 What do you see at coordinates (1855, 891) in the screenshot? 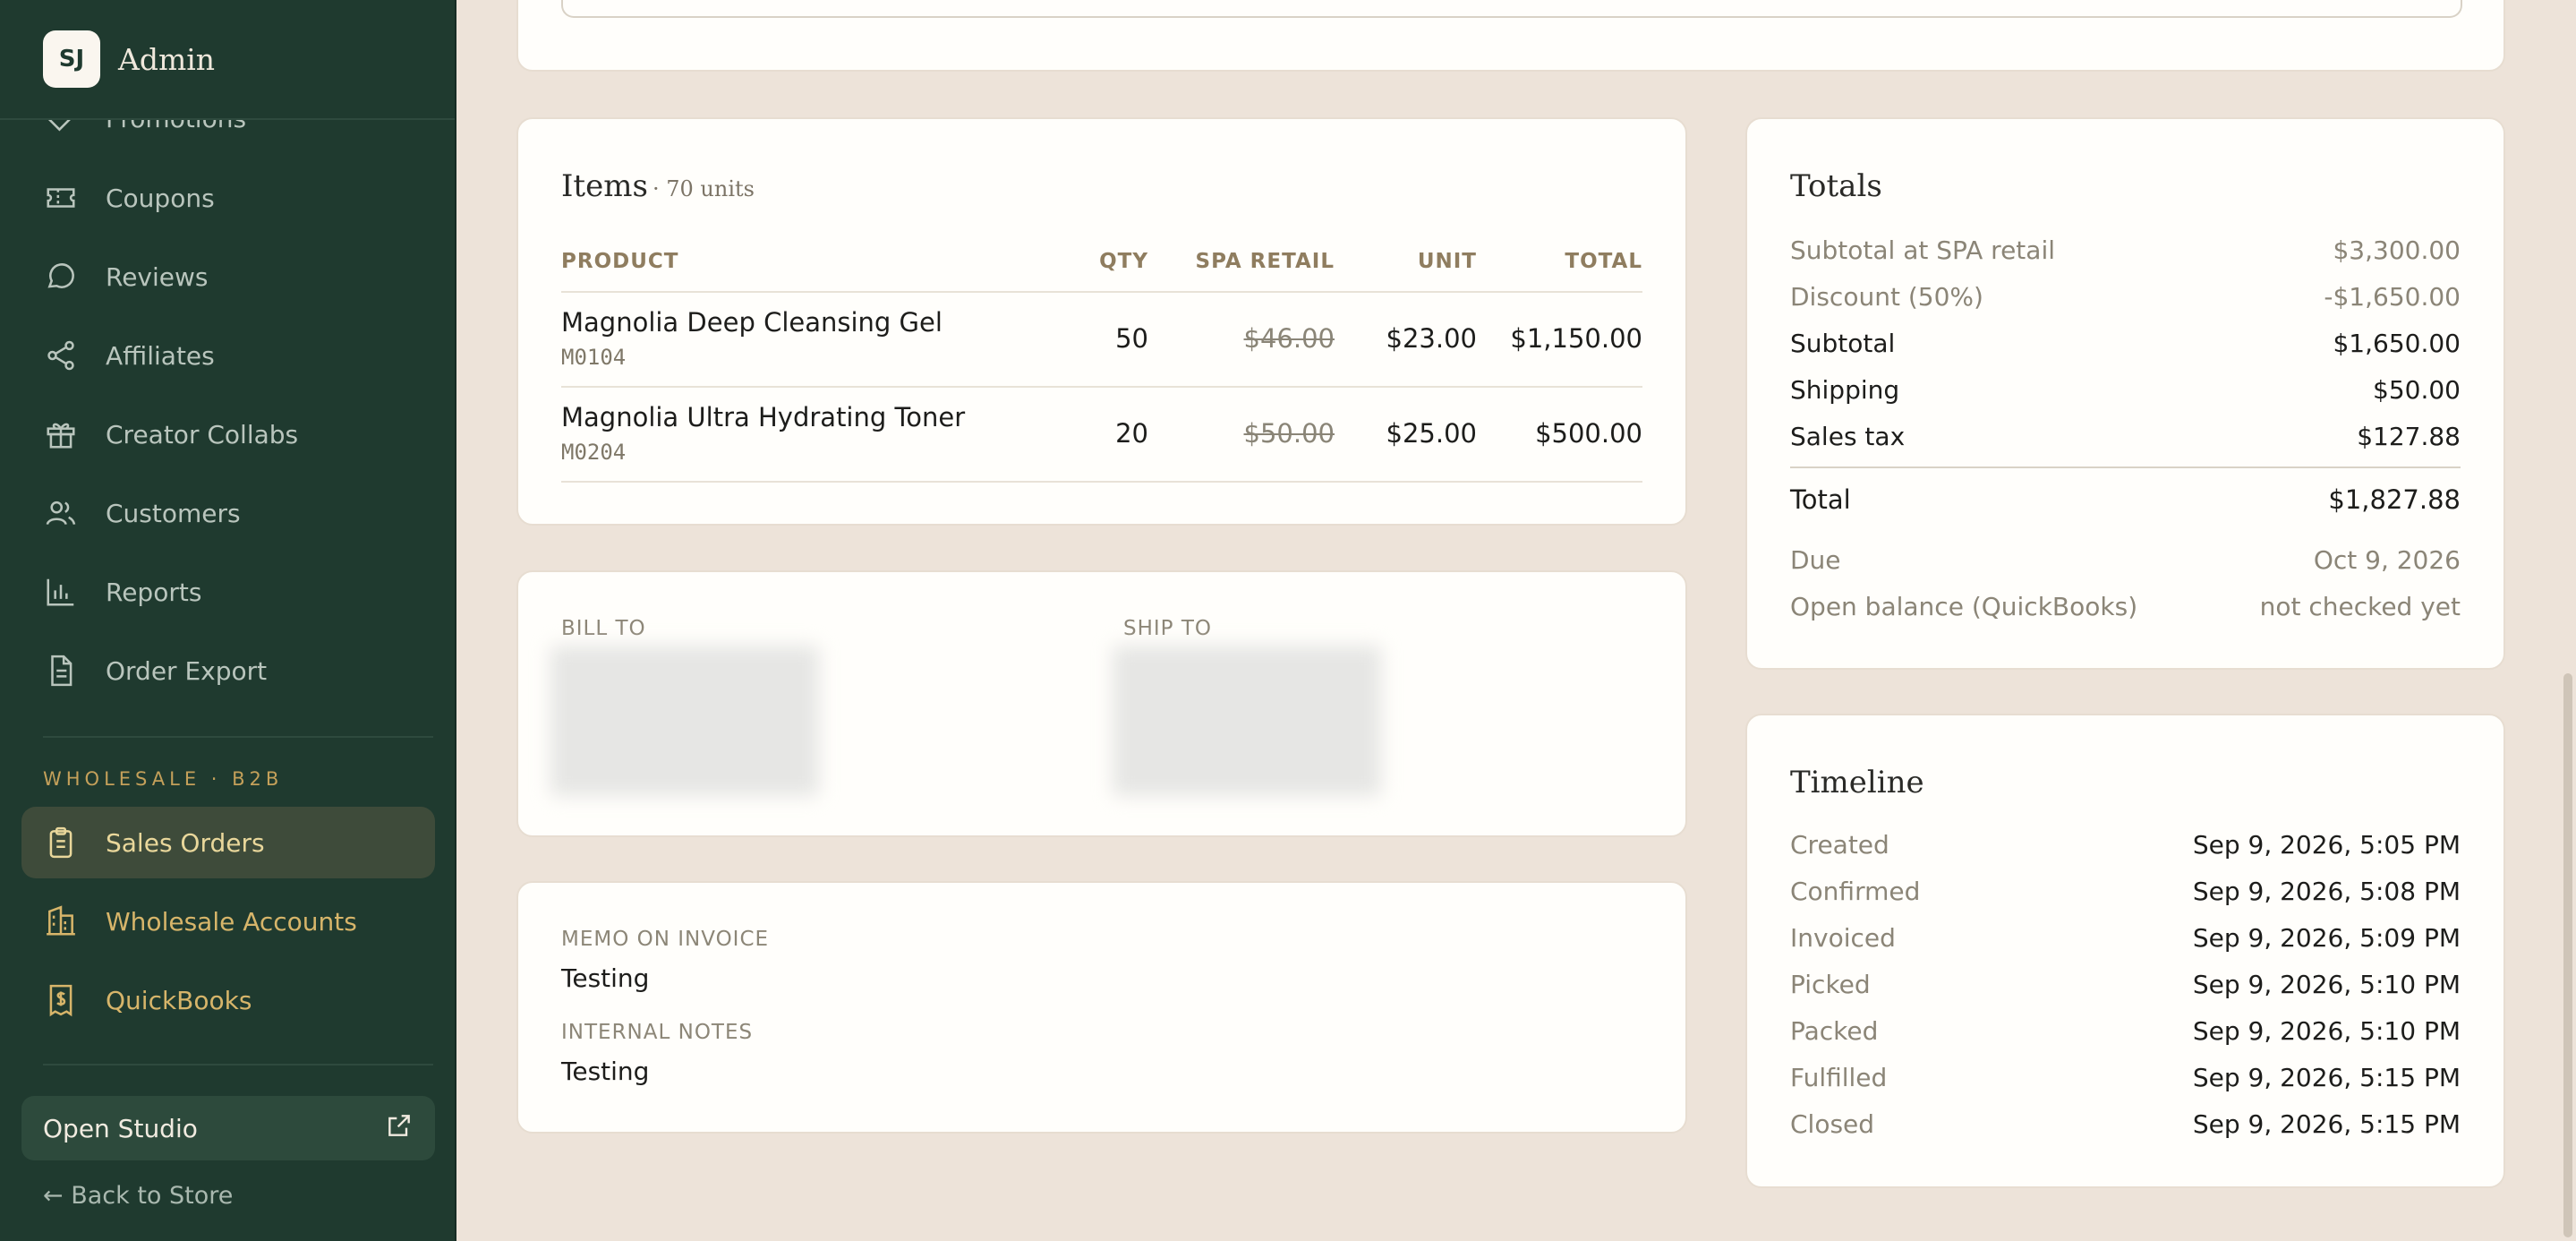
I see `timeline-event: Confirmed` at bounding box center [1855, 891].